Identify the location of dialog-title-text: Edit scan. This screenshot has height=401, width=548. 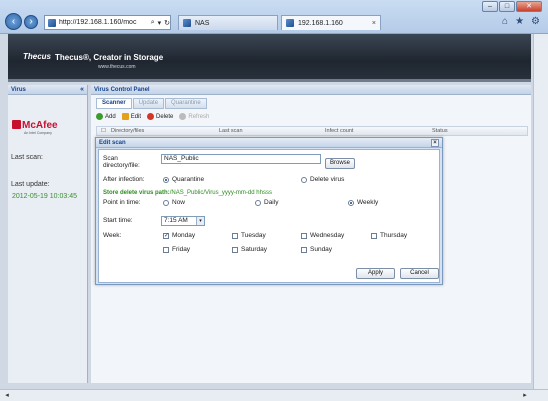
(112, 143).